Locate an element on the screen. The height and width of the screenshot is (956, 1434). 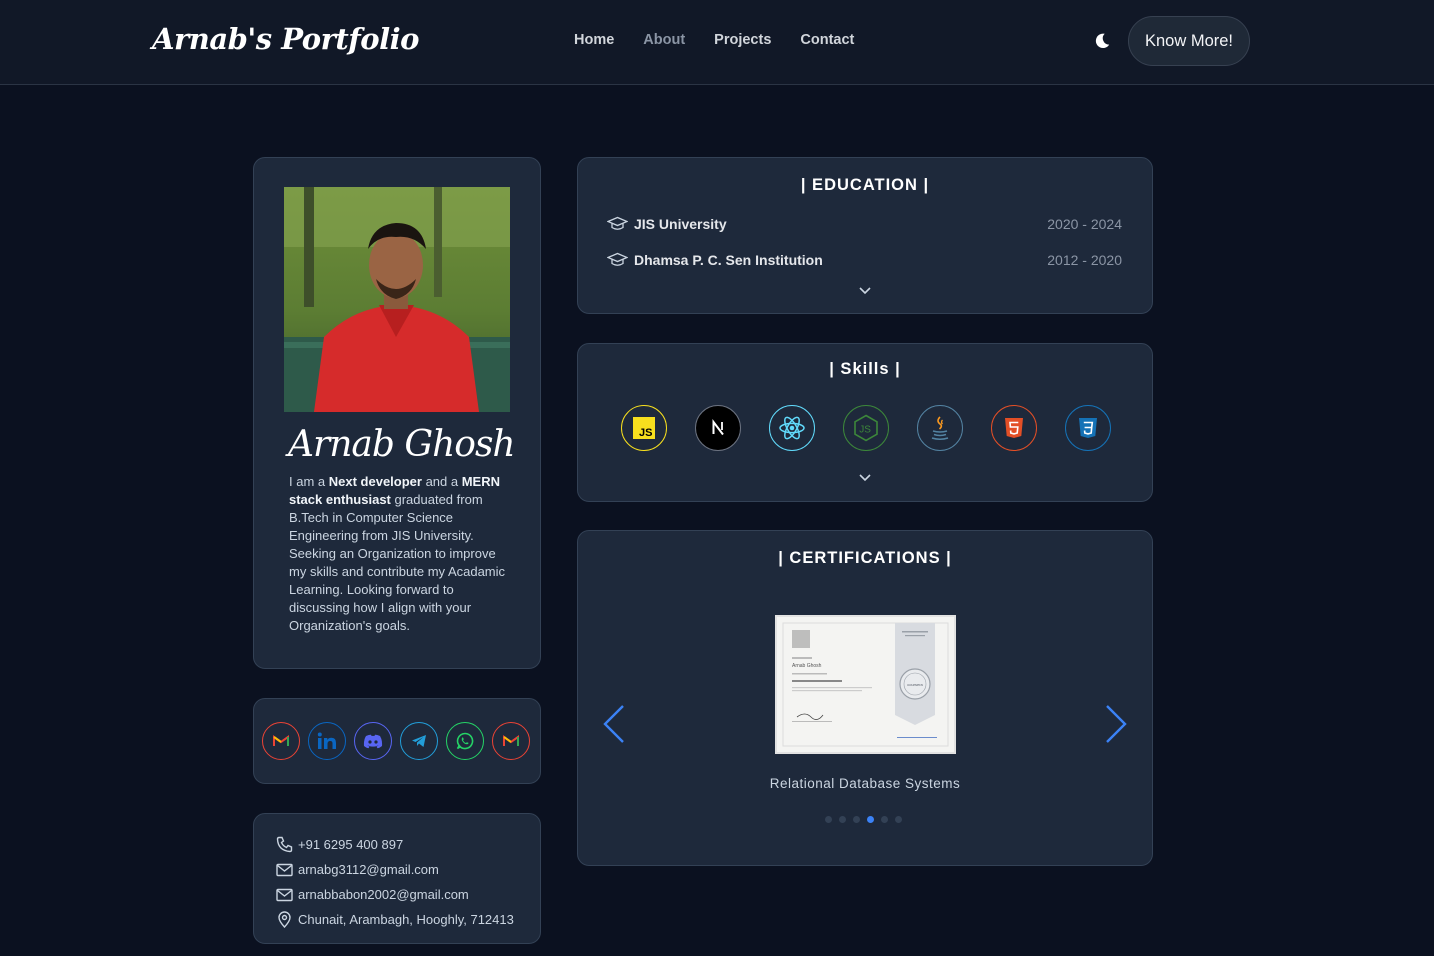
contact-email-1: arnabg3112@gmail.com is located at coordinates (395, 869).